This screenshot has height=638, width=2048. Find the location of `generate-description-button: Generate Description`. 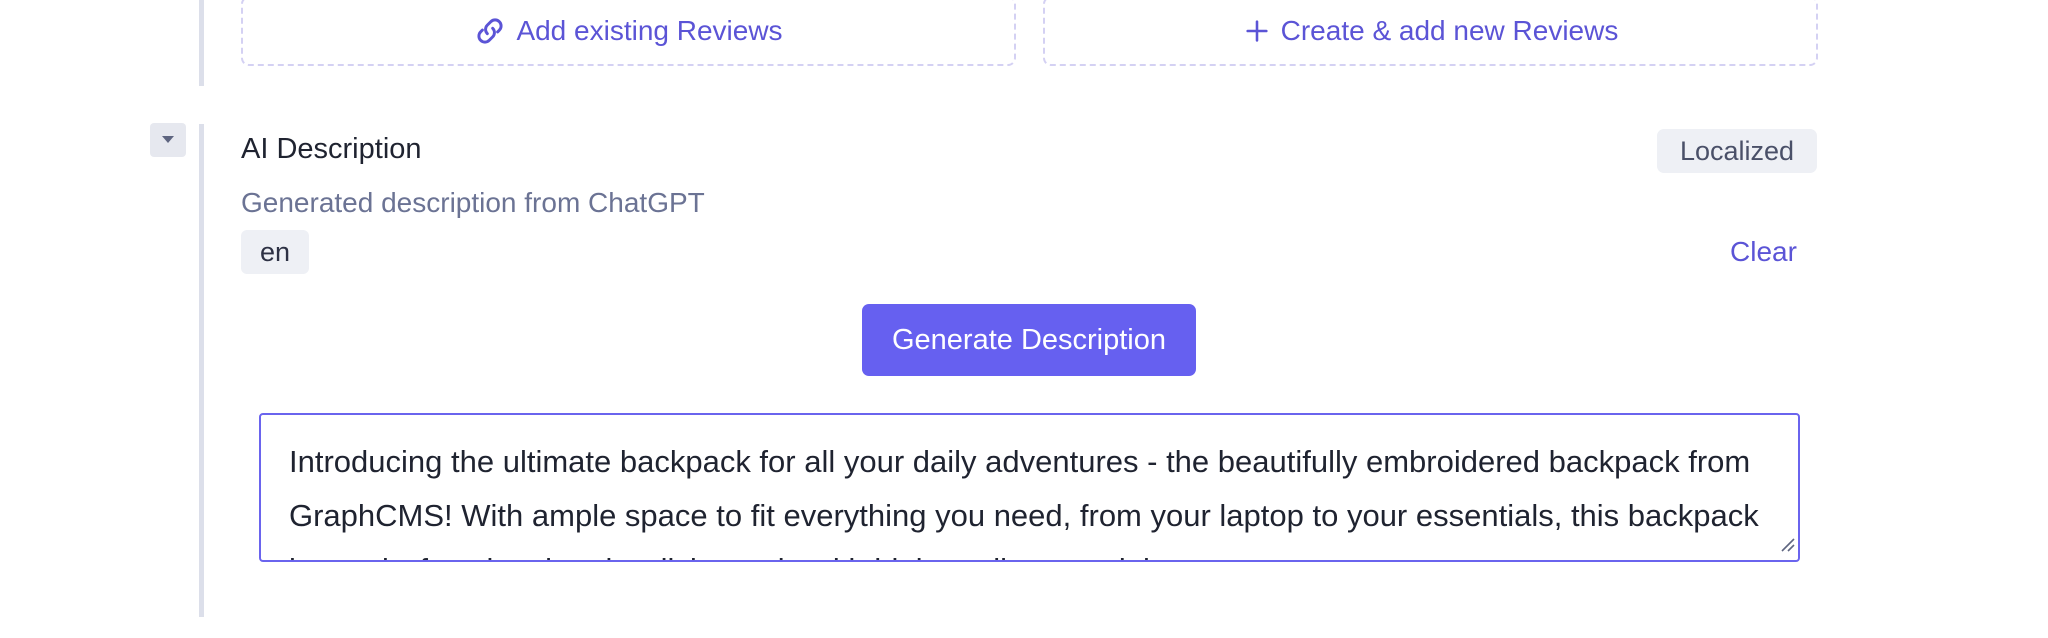

generate-description-button: Generate Description is located at coordinates (1029, 340).